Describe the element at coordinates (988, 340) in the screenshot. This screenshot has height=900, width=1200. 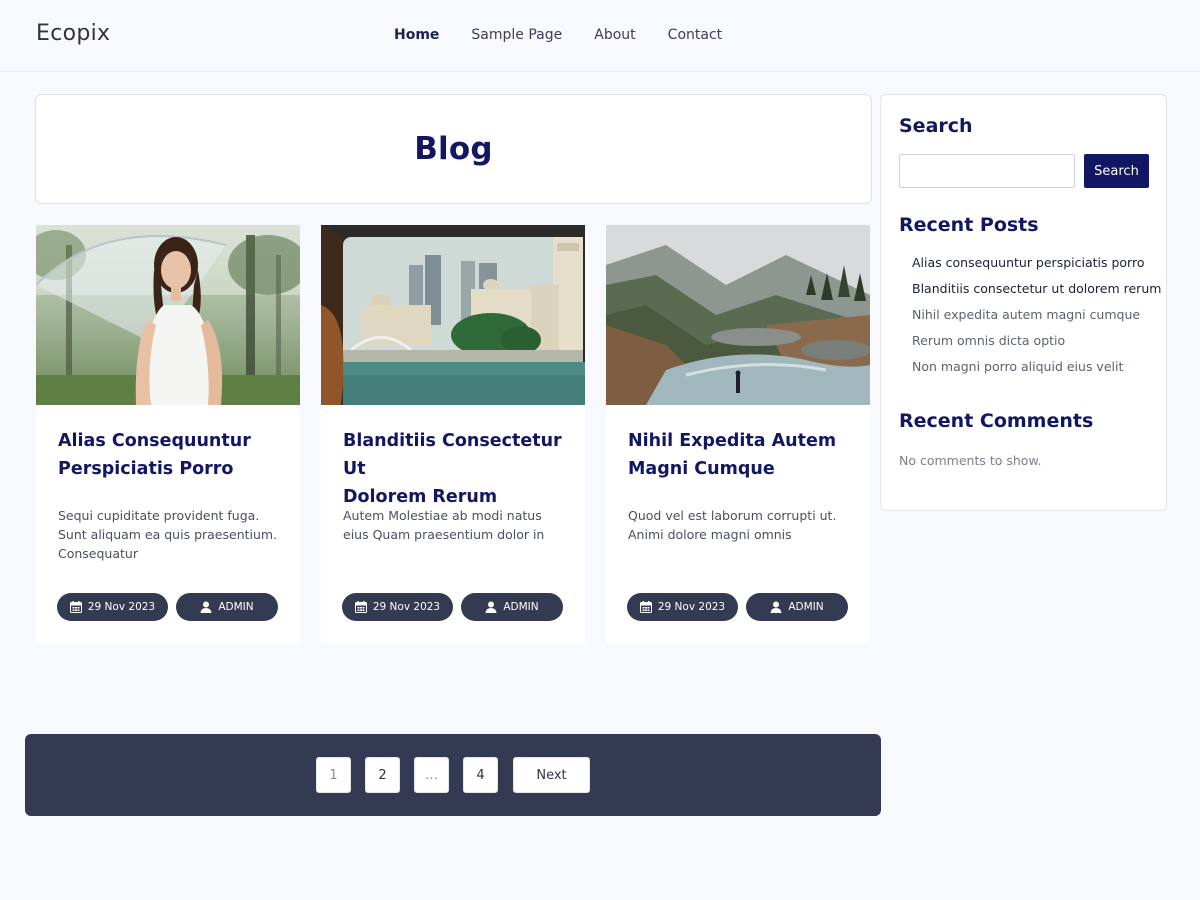
I see `recent-post-link: Rerum omnis dicta optio` at that location.